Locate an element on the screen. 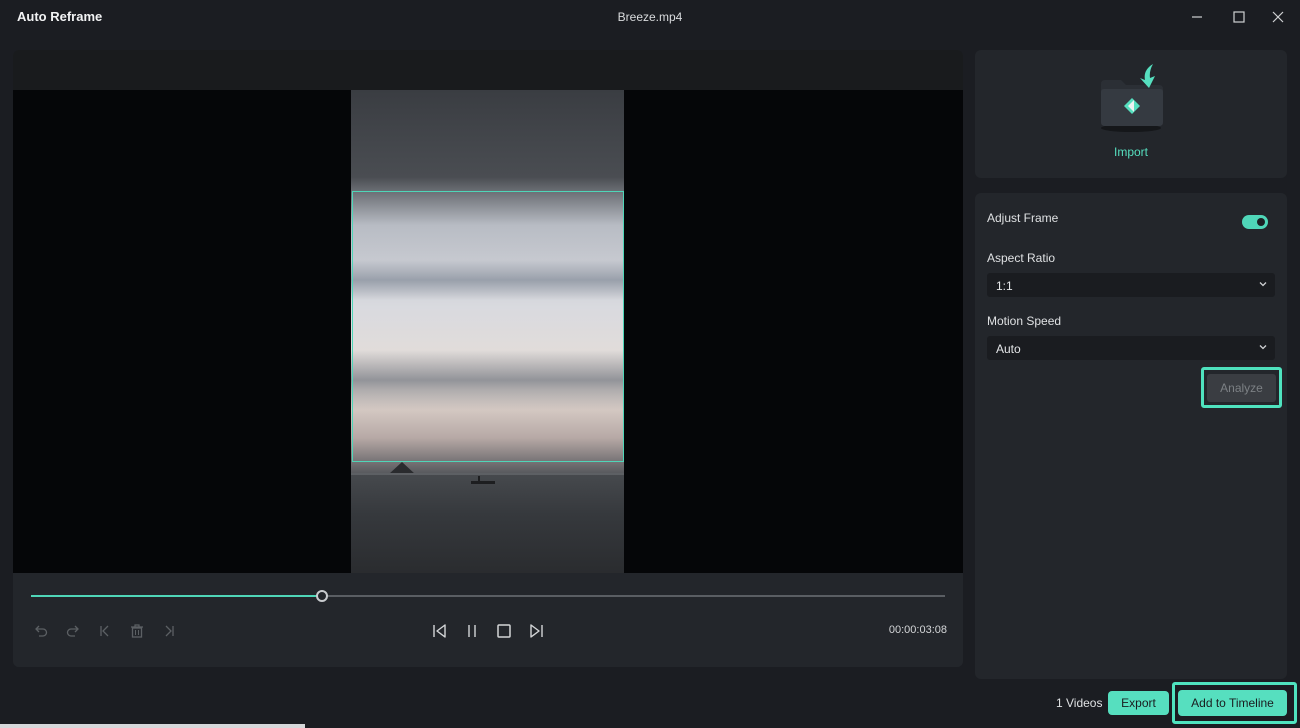 This screenshot has width=1300, height=728. motion-speed-label: Motion Speed is located at coordinates (1024, 321).